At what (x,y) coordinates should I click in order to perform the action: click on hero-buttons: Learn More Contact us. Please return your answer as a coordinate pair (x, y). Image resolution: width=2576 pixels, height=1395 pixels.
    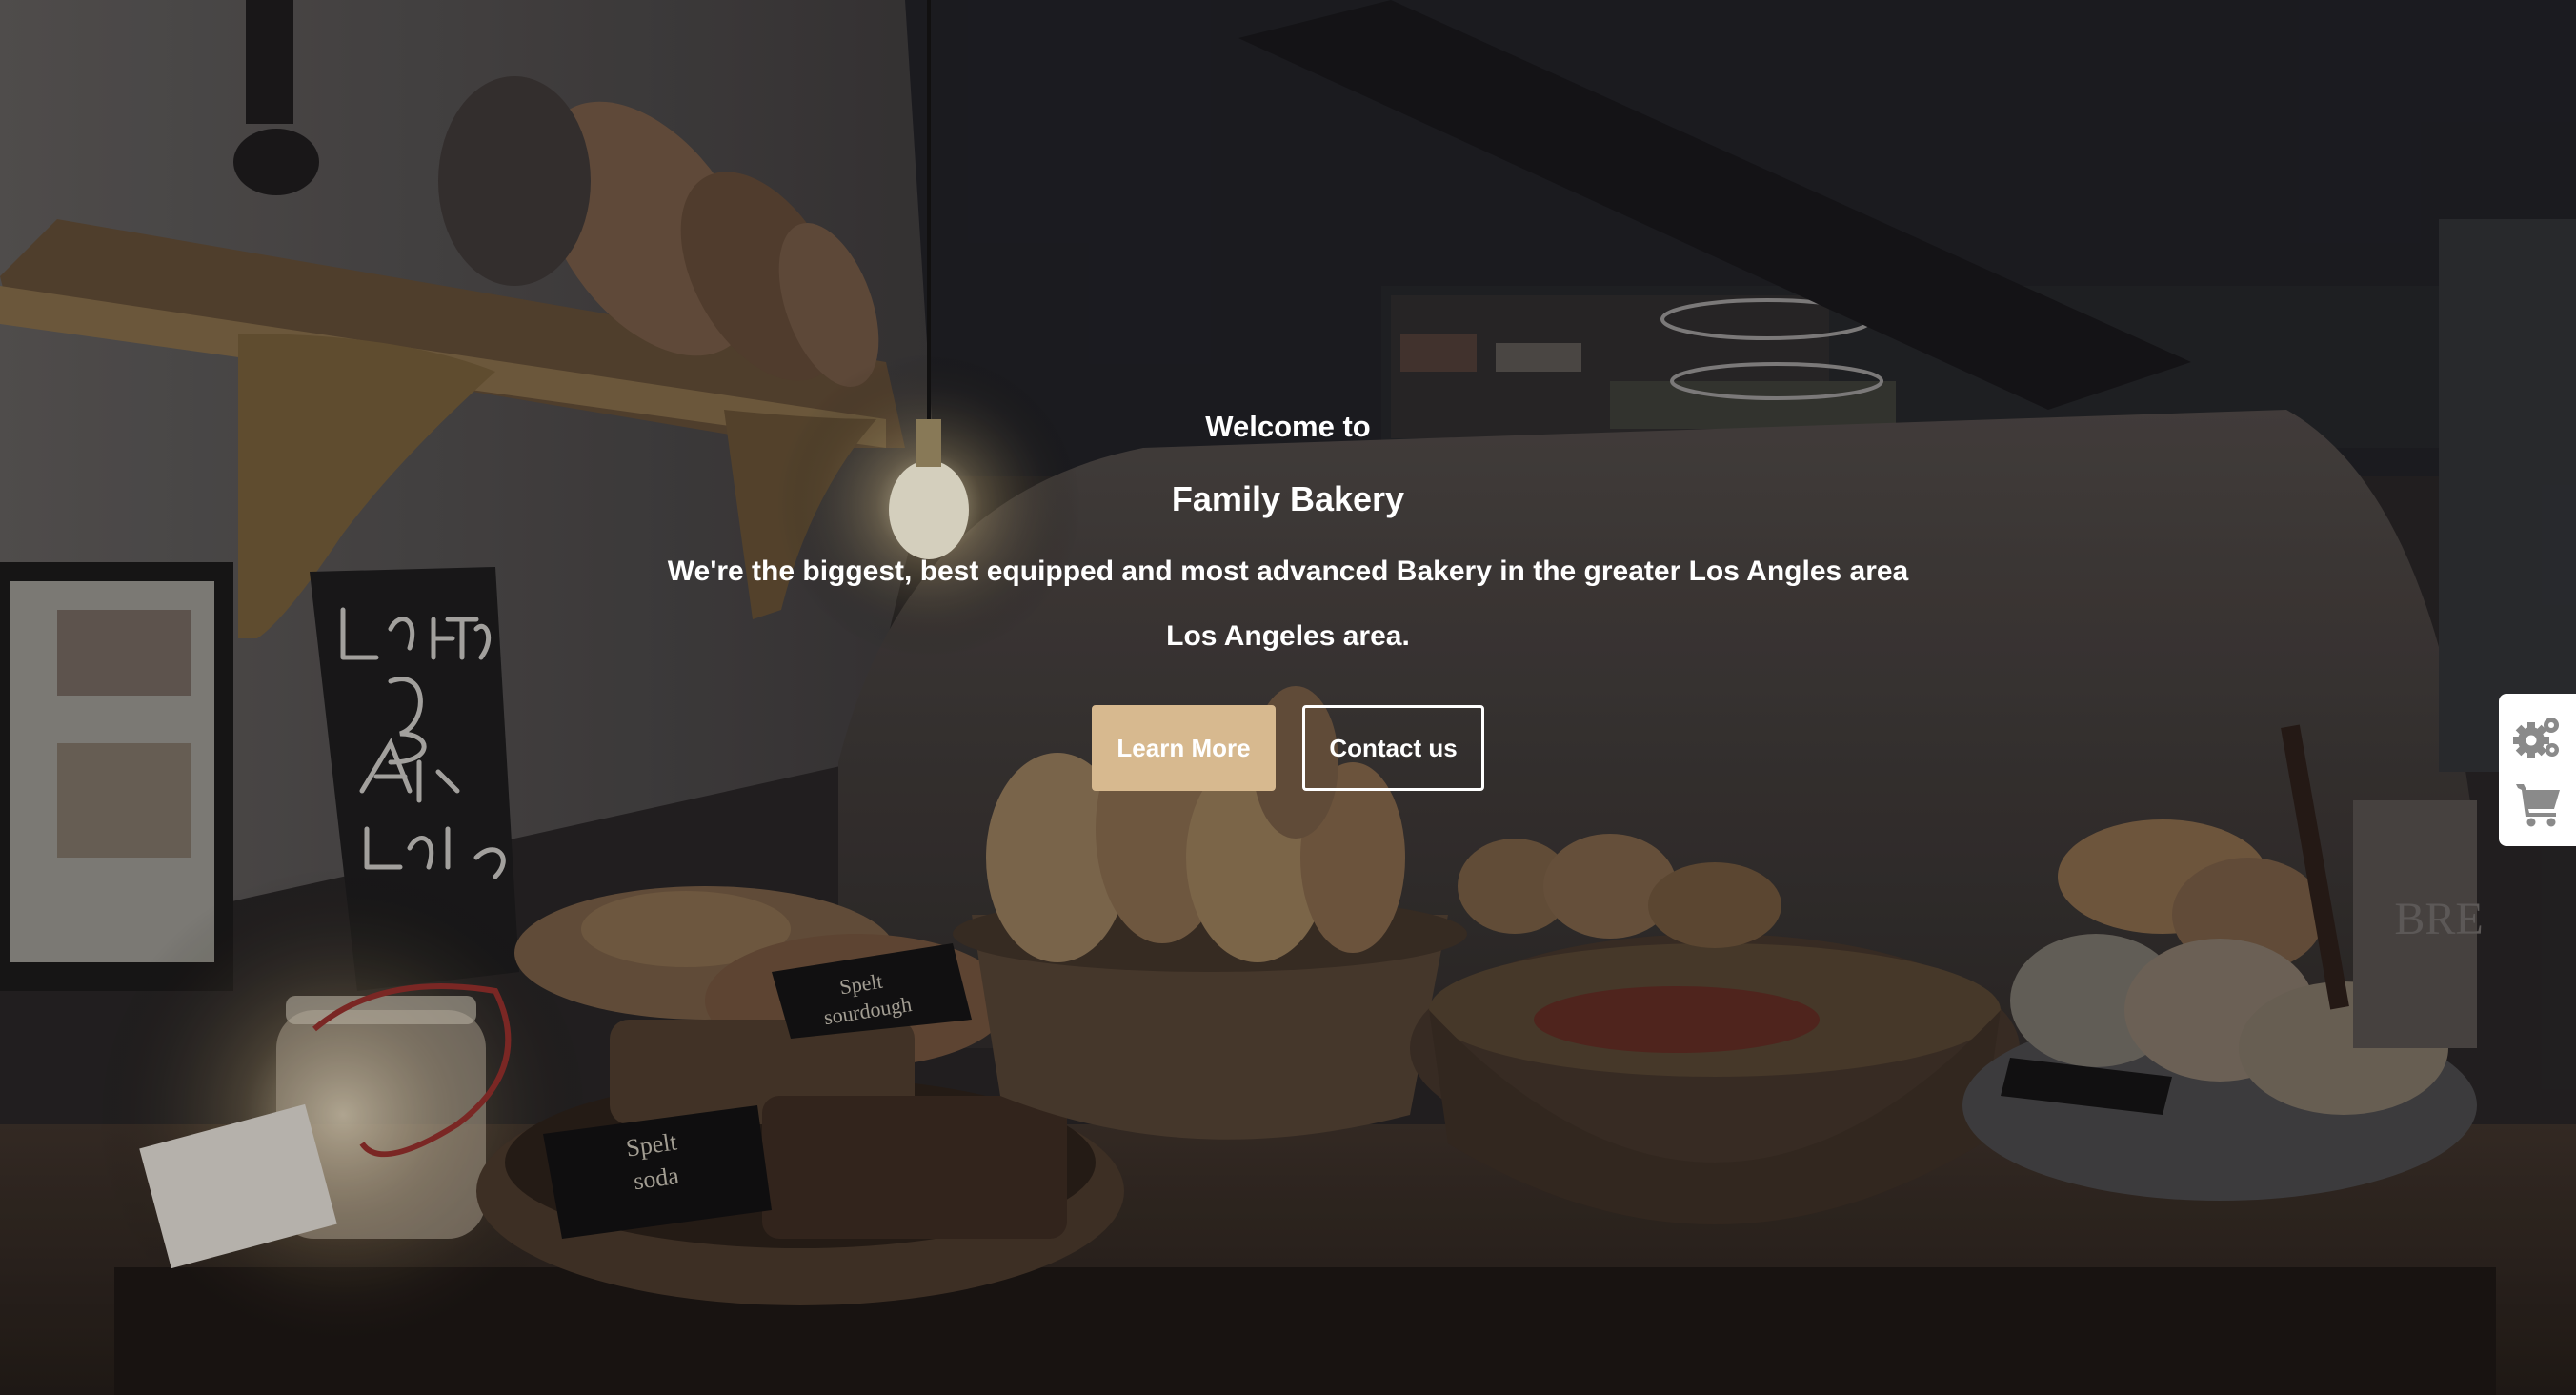
    Looking at the image, I should click on (1288, 748).